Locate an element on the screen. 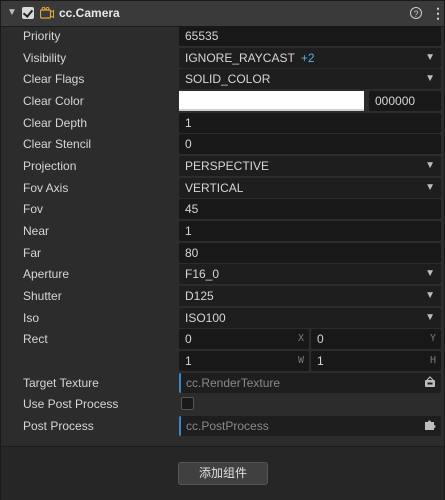 This screenshot has width=445, height=500. clear-color-row: Clear Color 000000 is located at coordinates (222, 101).